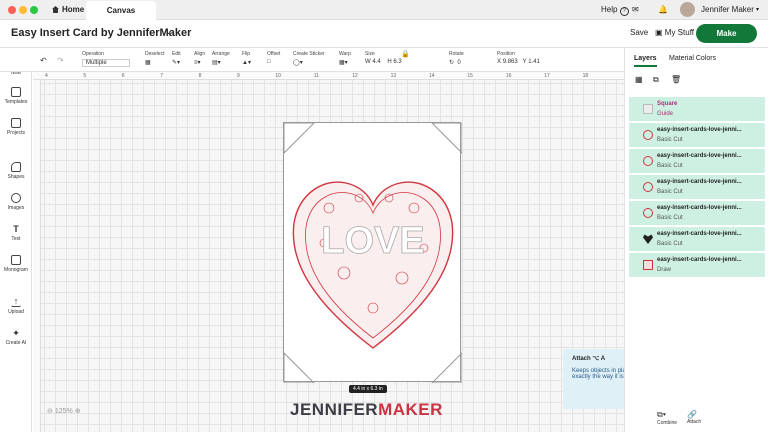 The image size is (768, 432). Describe the element at coordinates (355, 76) in the screenshot. I see `ruler-tick-label: 12` at that location.